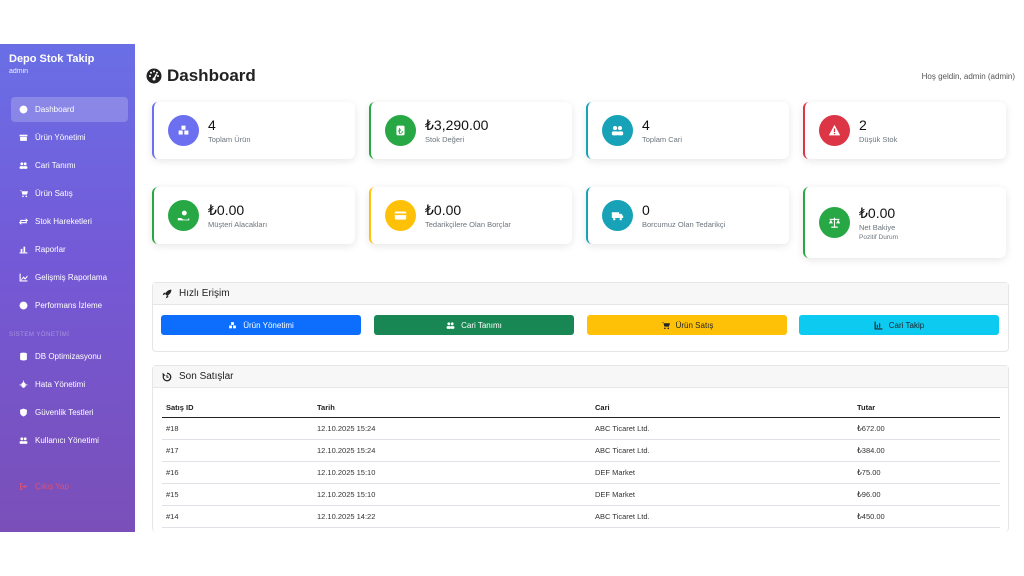  I want to click on sidebar-item-label: Hata Yönetimi, so click(60, 384).